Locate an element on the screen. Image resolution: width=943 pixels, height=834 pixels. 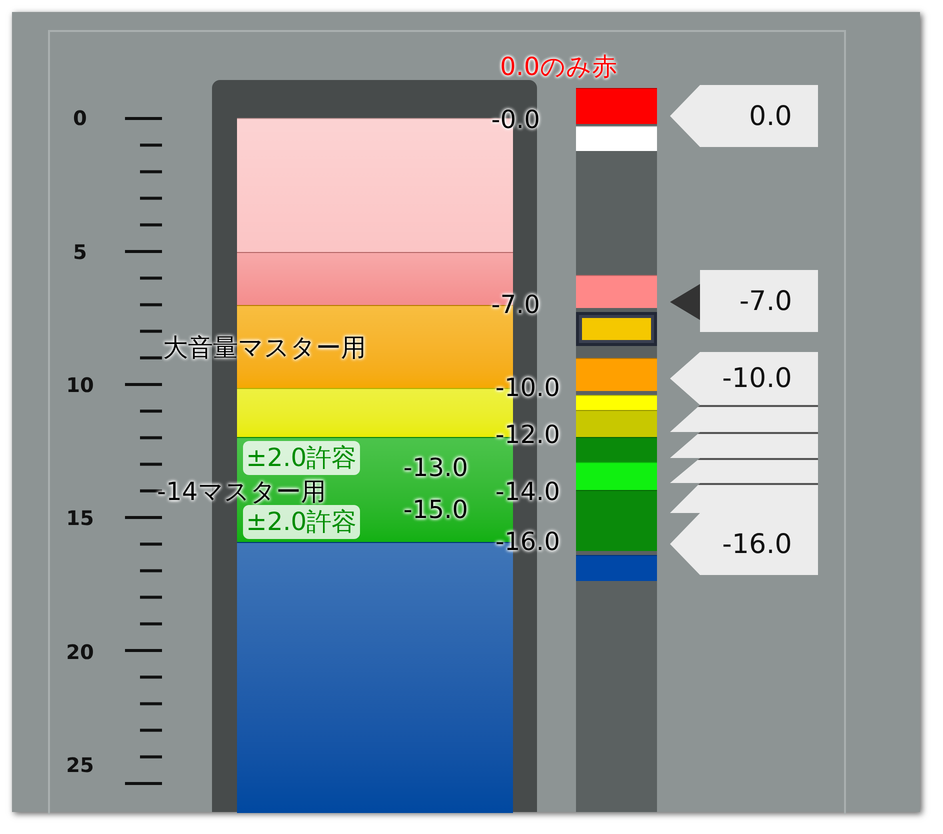
level-label: -15.0 is located at coordinates (435, 510).